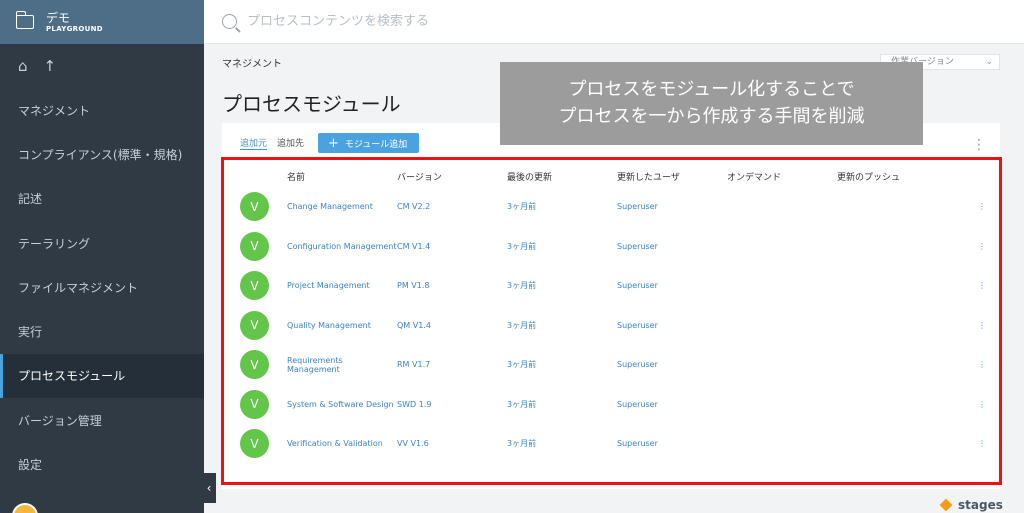 The height and width of the screenshot is (513, 1024). Describe the element at coordinates (711, 89) in the screenshot. I see `callout-line-1: プロセスをモジュール化することで` at that location.